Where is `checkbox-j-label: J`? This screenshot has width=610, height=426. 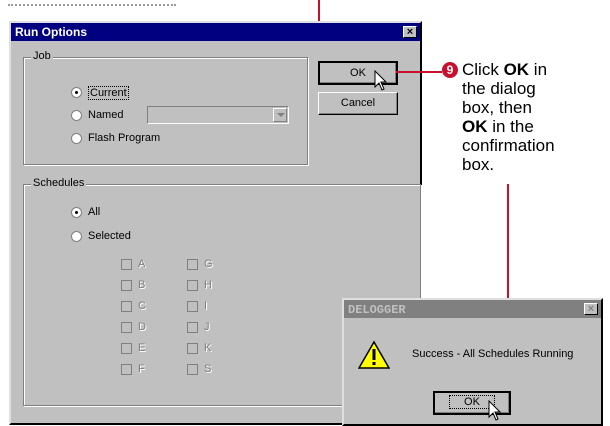
checkbox-j-label: J is located at coordinates (207, 327).